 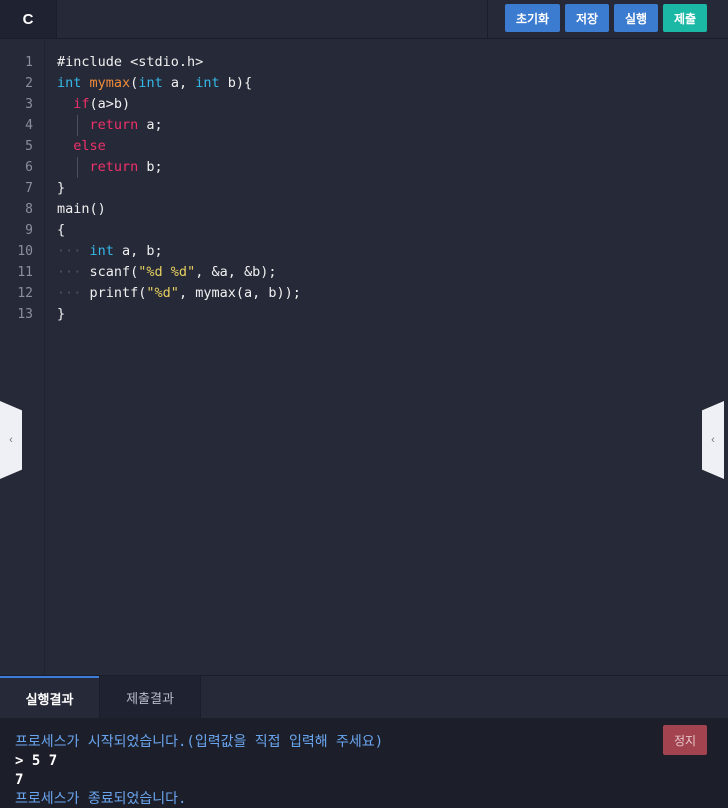 What do you see at coordinates (29, 83) in the screenshot?
I see `line-number: 2` at bounding box center [29, 83].